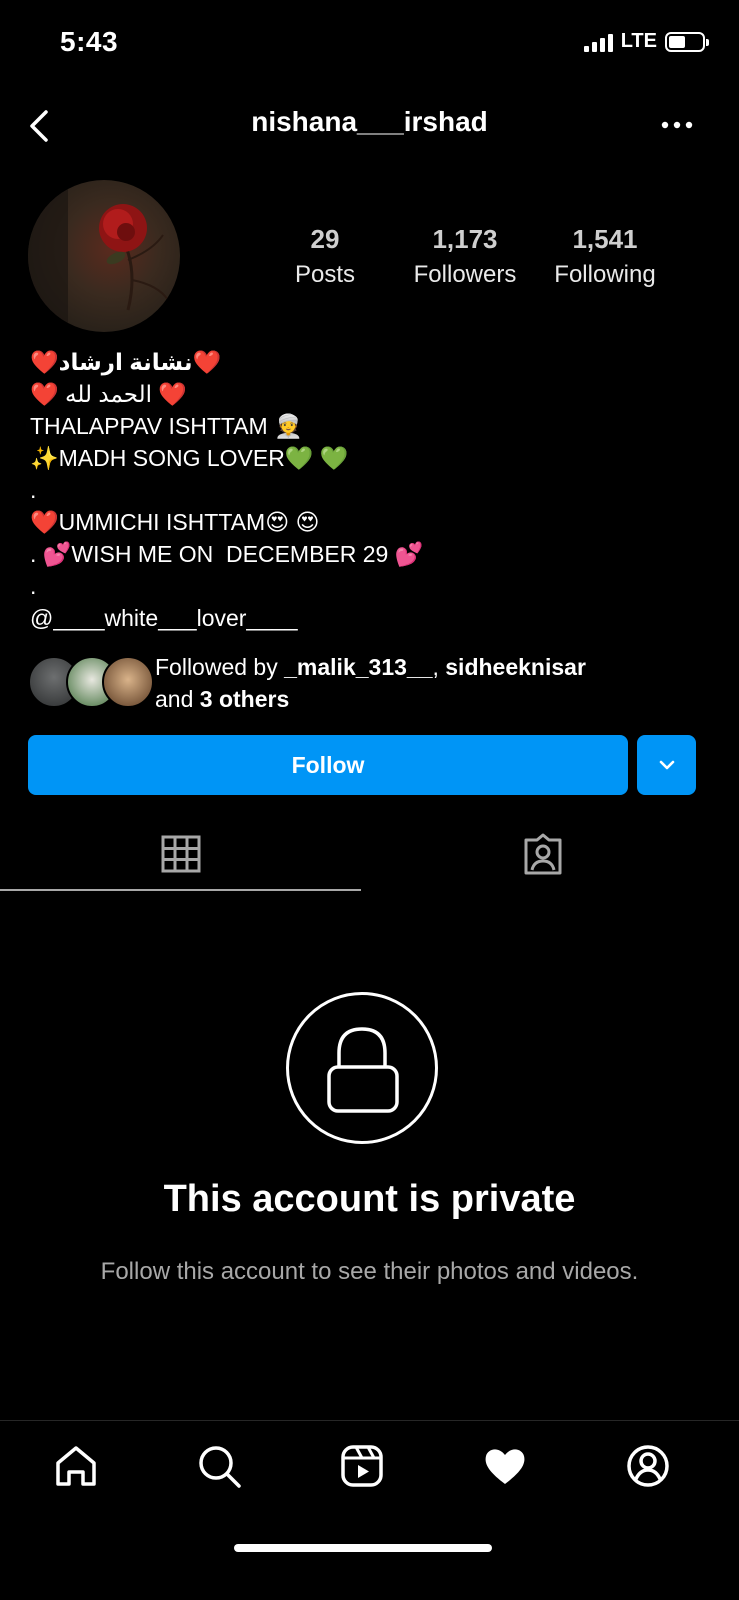 This screenshot has height=1600, width=739. Describe the element at coordinates (325, 274) in the screenshot. I see `posts-label: Posts` at that location.